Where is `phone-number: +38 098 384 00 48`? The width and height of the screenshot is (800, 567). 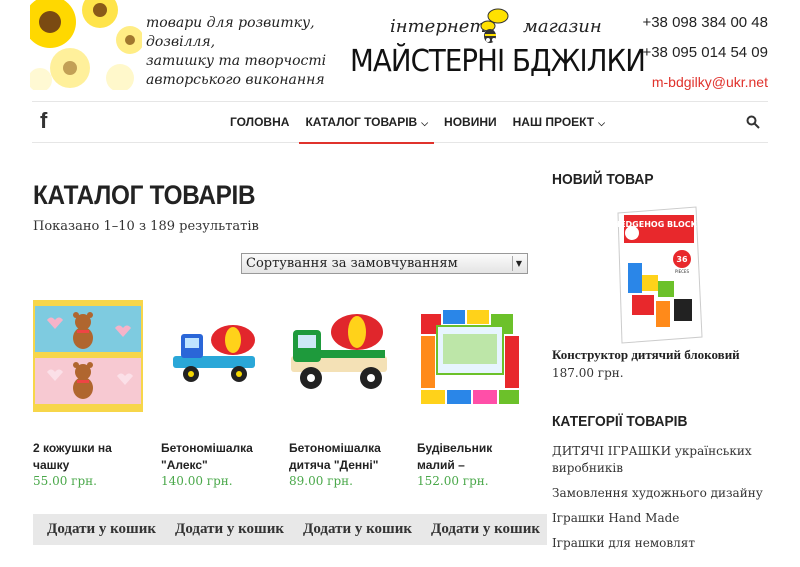
phone-number: +38 098 384 00 48 is located at coordinates (705, 27).